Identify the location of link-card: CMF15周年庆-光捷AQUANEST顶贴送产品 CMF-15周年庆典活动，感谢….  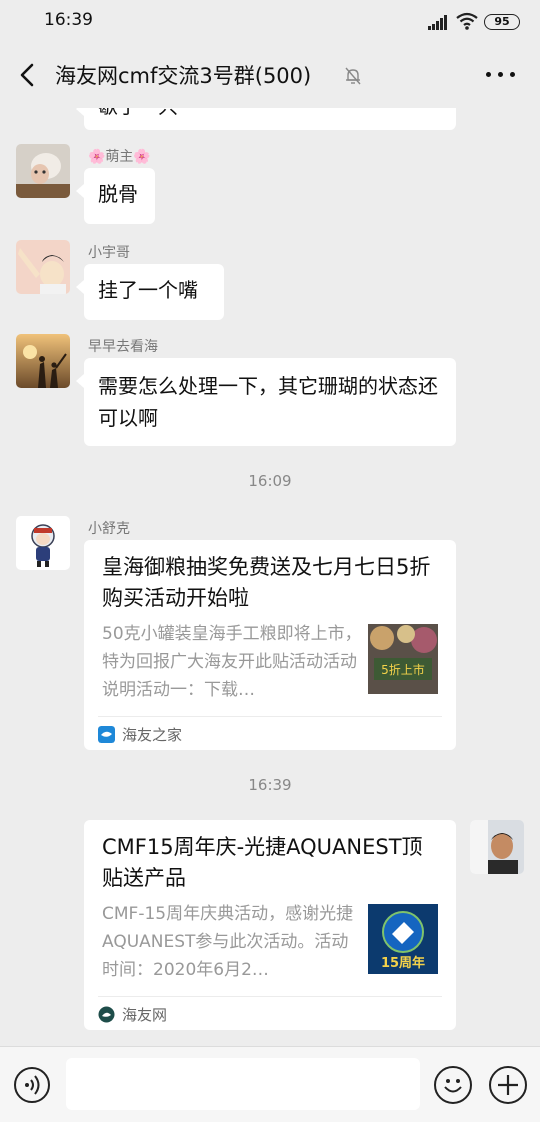
(270, 925).